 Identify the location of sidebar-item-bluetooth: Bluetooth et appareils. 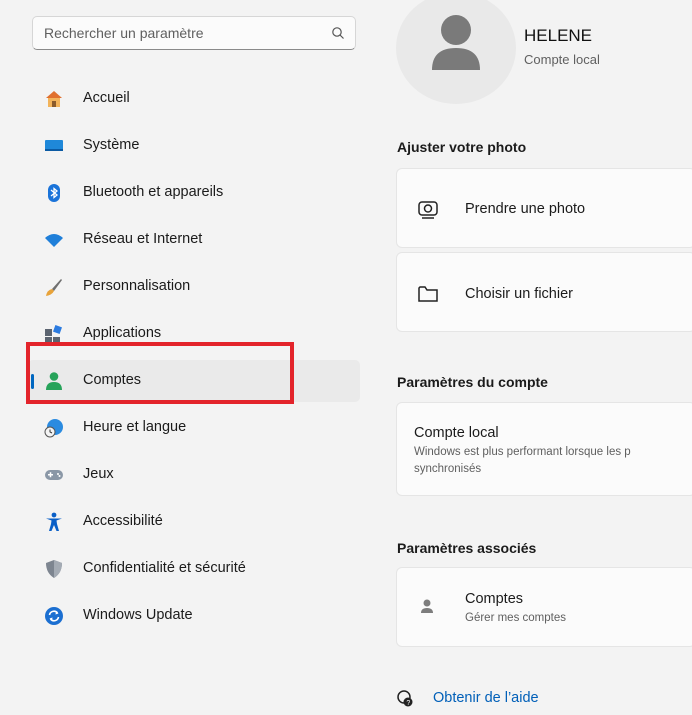
(194, 193).